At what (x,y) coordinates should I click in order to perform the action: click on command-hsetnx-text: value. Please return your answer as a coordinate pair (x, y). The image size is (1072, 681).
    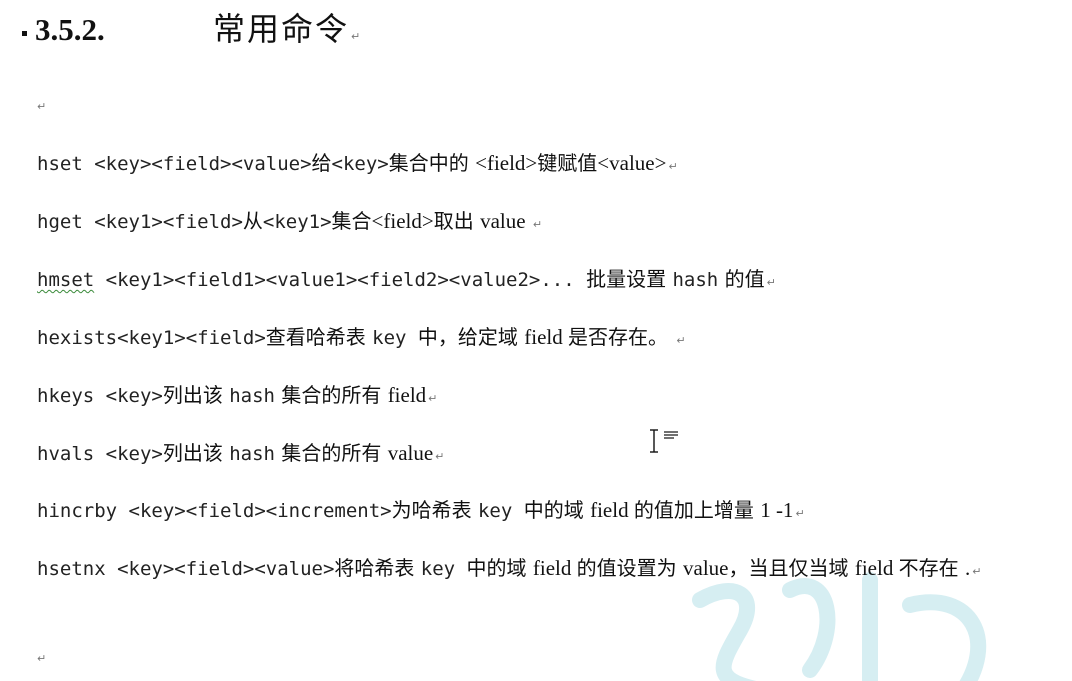
    Looking at the image, I should click on (706, 568).